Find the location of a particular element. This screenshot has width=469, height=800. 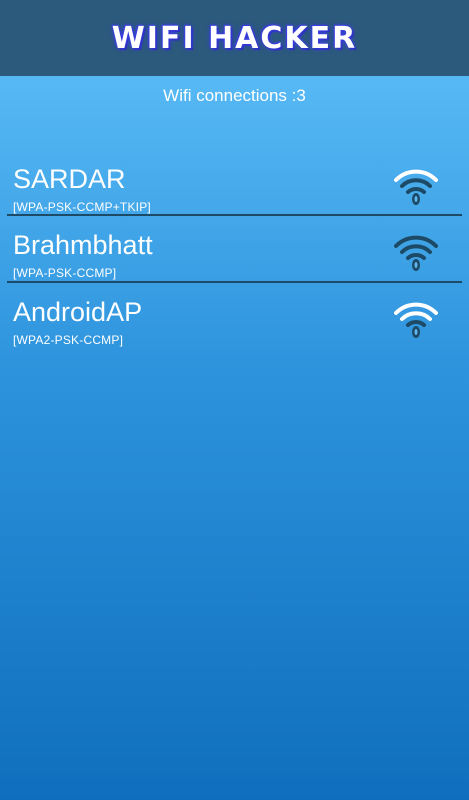

network-security: [WPA2-PSK-CCMP] is located at coordinates (68, 340).